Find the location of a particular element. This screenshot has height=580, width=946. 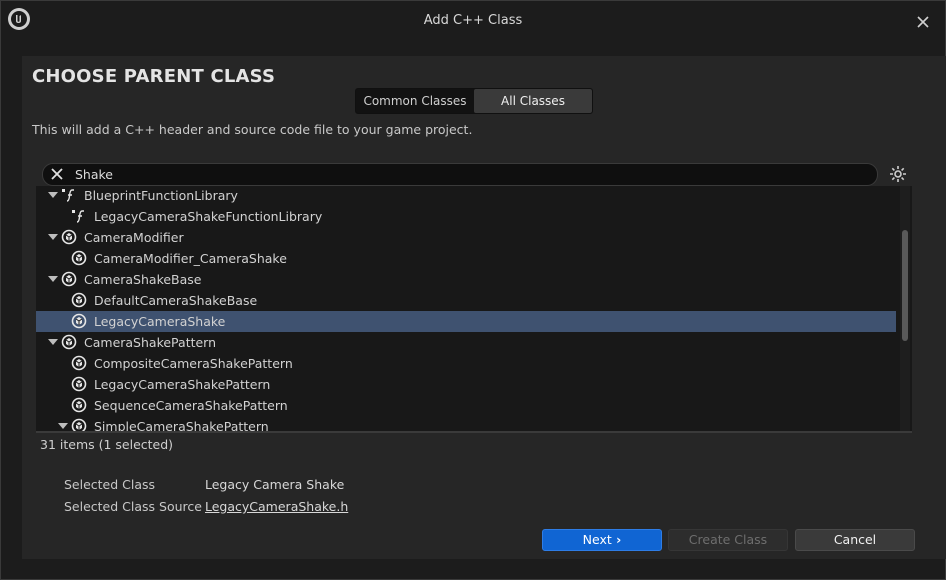

selected-class-value: Legacy Camera Shake is located at coordinates (275, 484).